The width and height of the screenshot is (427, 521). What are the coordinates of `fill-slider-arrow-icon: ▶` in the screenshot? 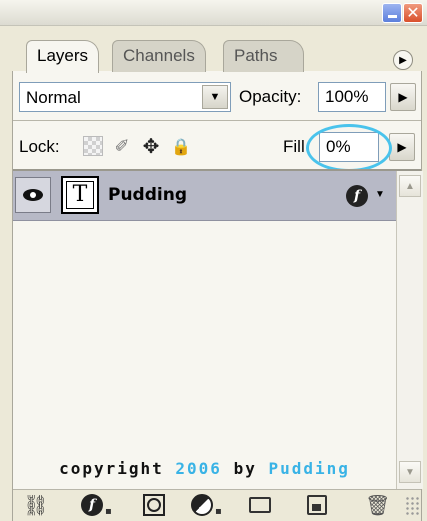 It's located at (402, 147).